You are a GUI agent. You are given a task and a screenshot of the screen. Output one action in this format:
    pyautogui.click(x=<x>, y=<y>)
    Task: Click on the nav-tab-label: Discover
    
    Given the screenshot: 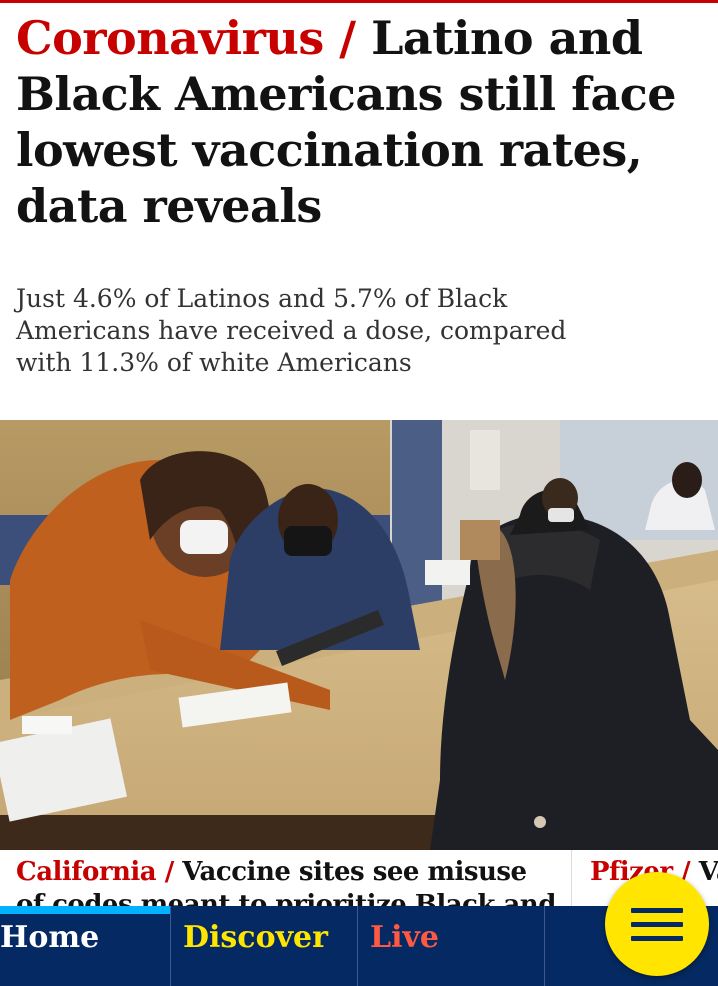 What is the action you would take?
    pyautogui.click(x=255, y=937)
    